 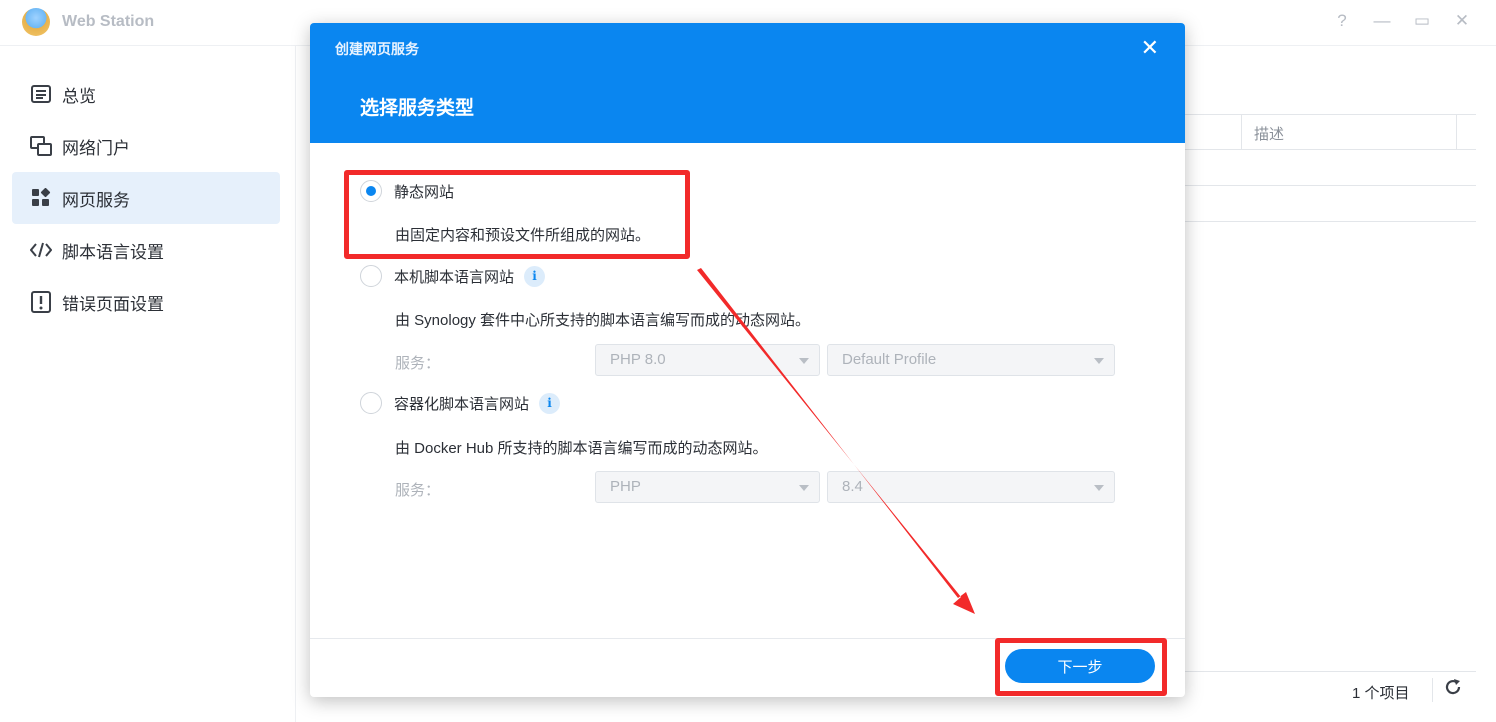 I want to click on dialog-header: 创建网页服务 ✕ 选择服务类型, so click(x=747, y=83).